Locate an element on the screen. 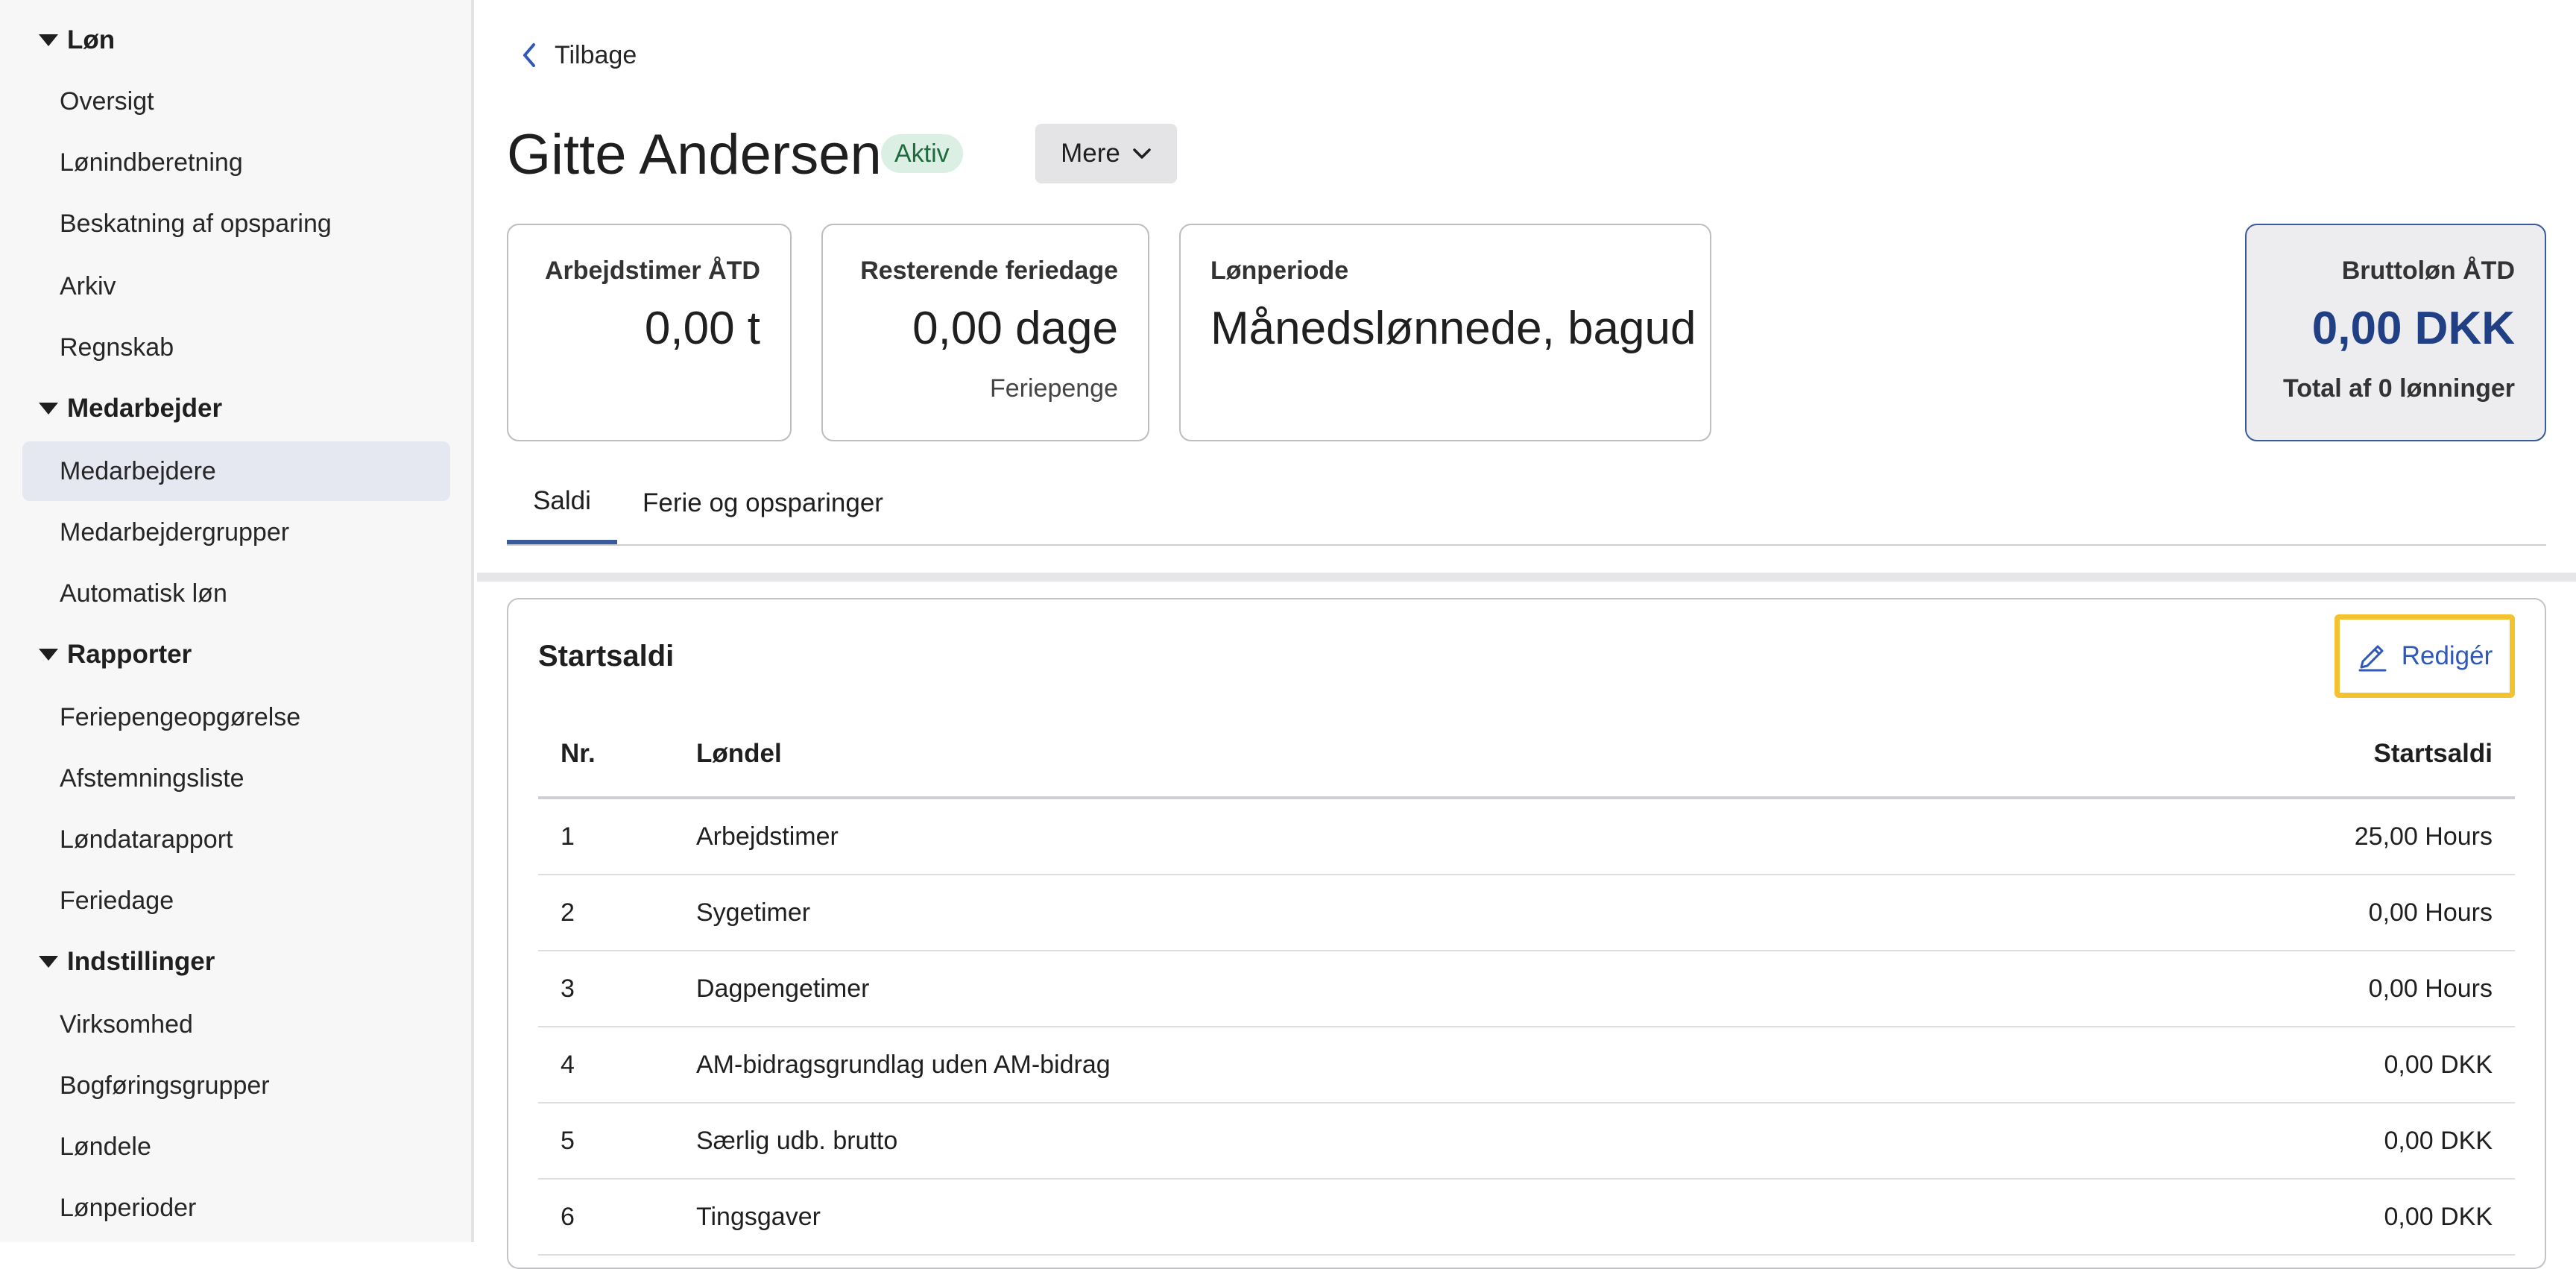 This screenshot has height=1269, width=2576. card-value: Månedslønnede, bagud is located at coordinates (1453, 328).